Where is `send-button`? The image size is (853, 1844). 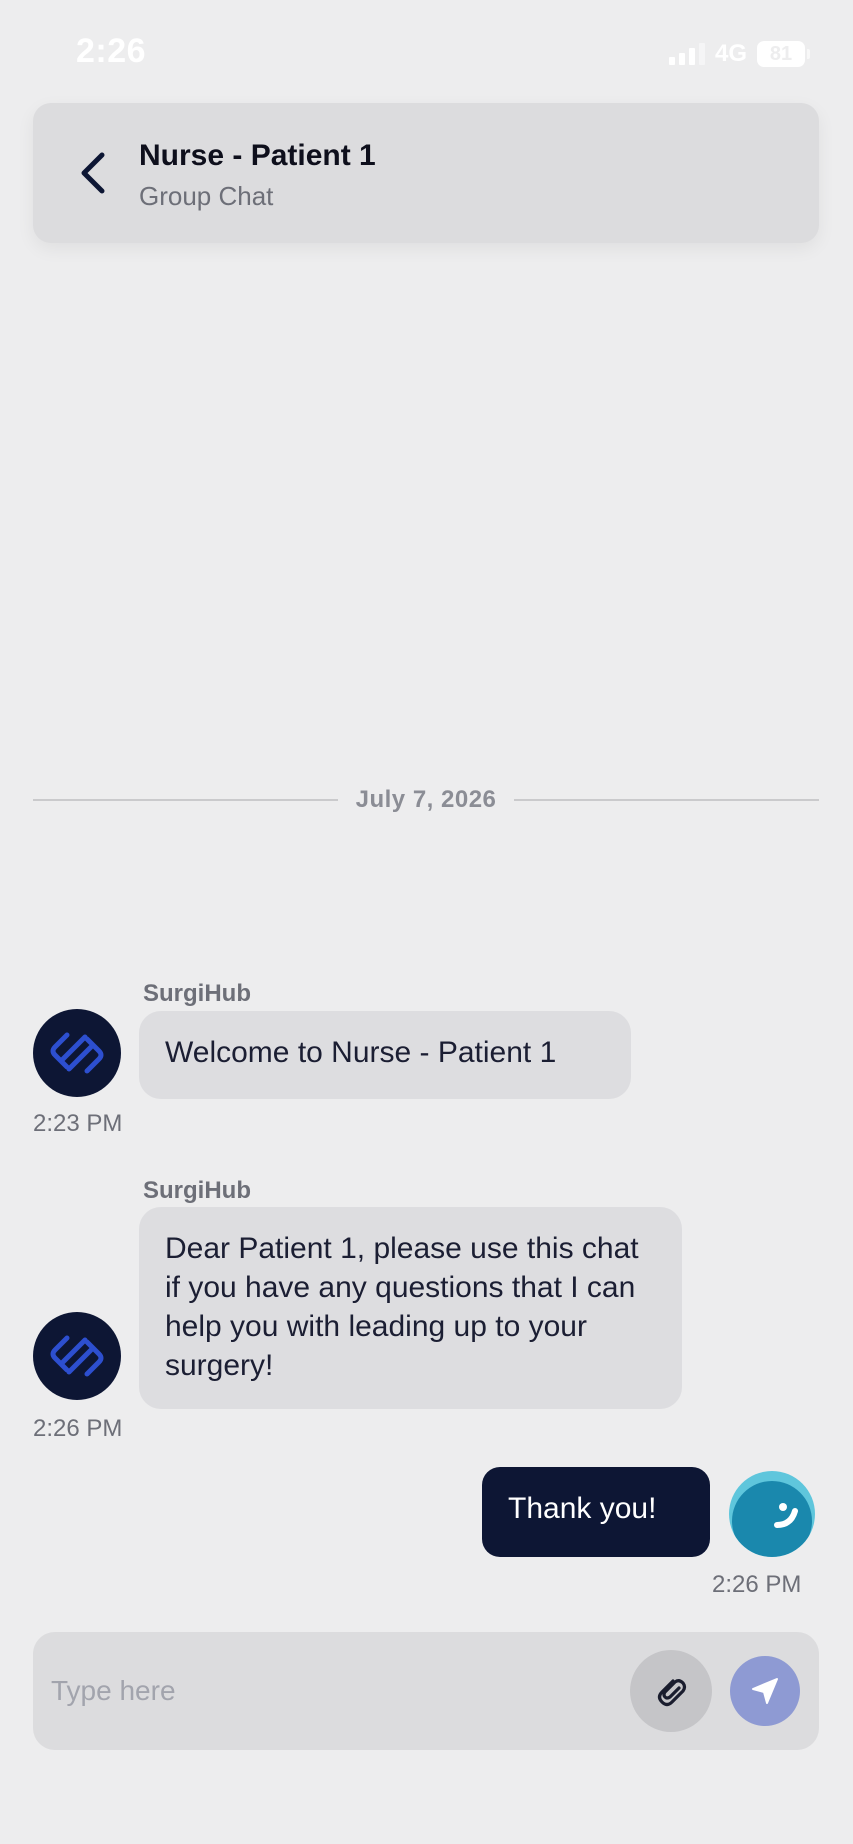
send-button is located at coordinates (765, 1691).